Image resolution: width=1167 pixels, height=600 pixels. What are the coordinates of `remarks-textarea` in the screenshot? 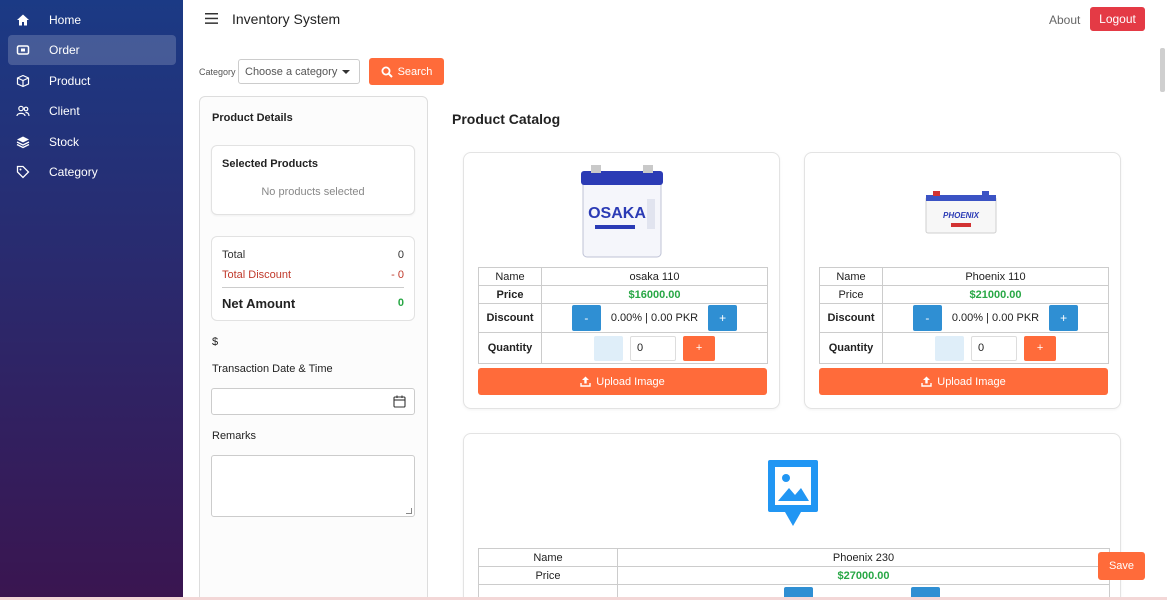 It's located at (313, 486).